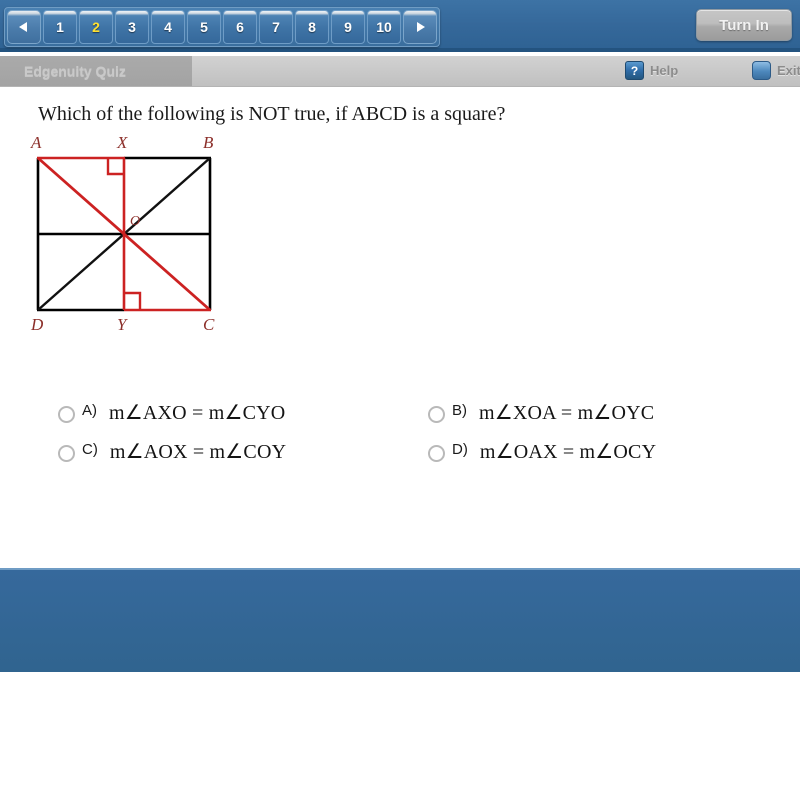  Describe the element at coordinates (384, 27) in the screenshot. I see `page-button-10: 10` at that location.